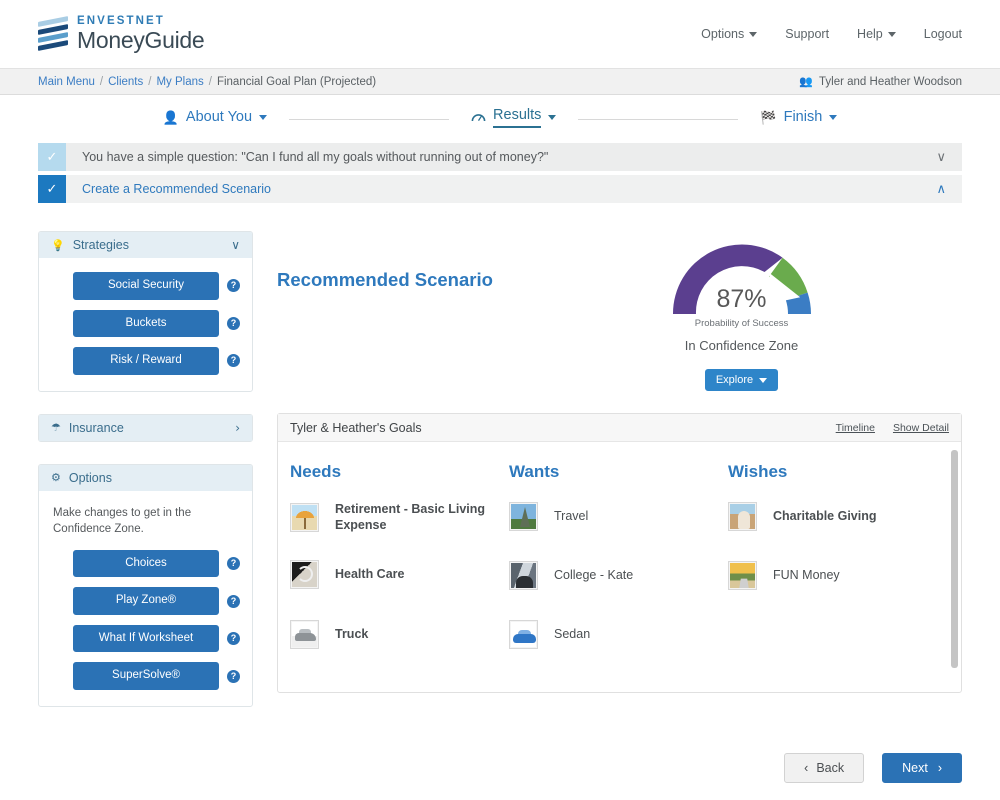 Image resolution: width=1000 pixels, height=800 pixels. What do you see at coordinates (176, 189) in the screenshot?
I see `accordion-label: Create a Recommended Scenario` at bounding box center [176, 189].